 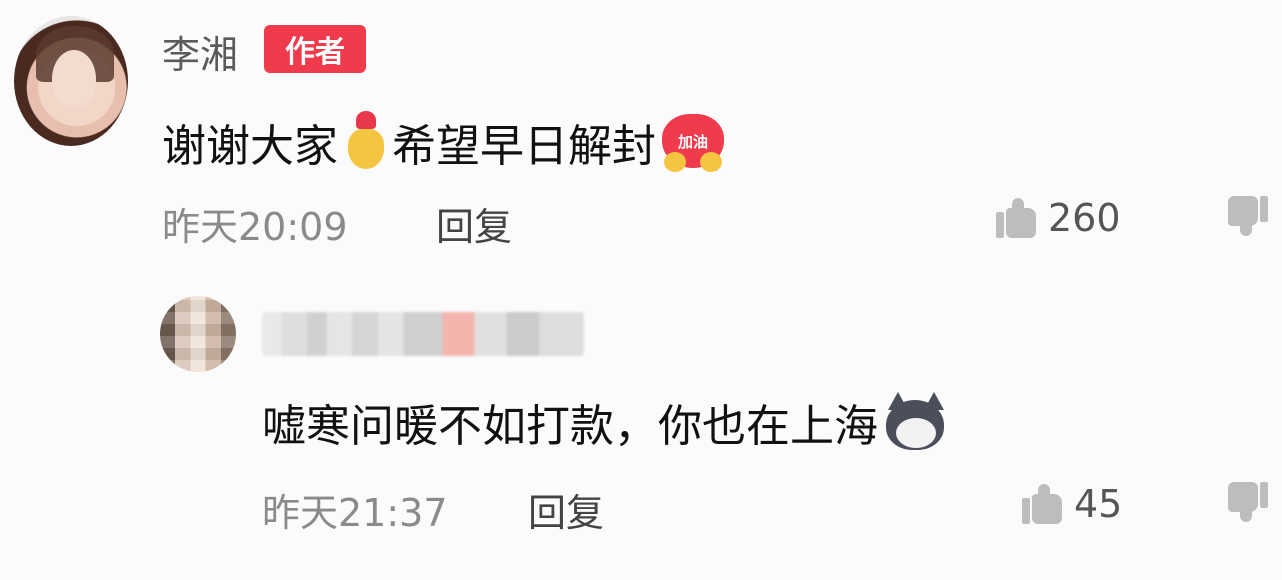 What do you see at coordinates (74, 79) in the screenshot?
I see `avatar-face` at bounding box center [74, 79].